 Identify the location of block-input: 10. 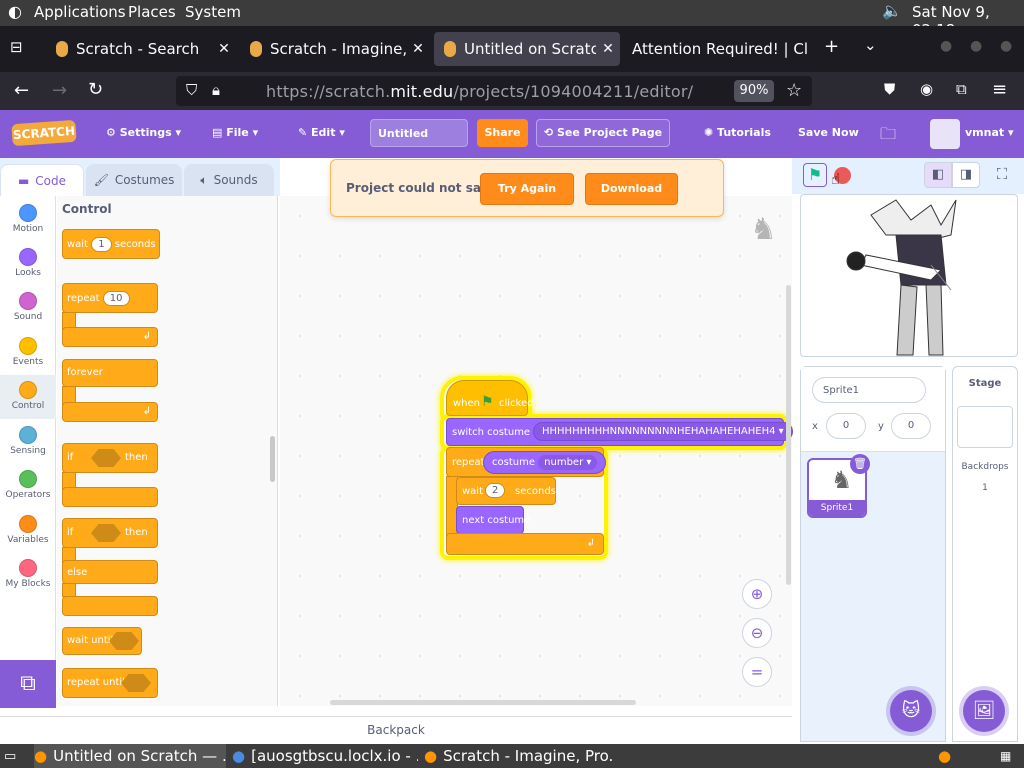
(116, 298).